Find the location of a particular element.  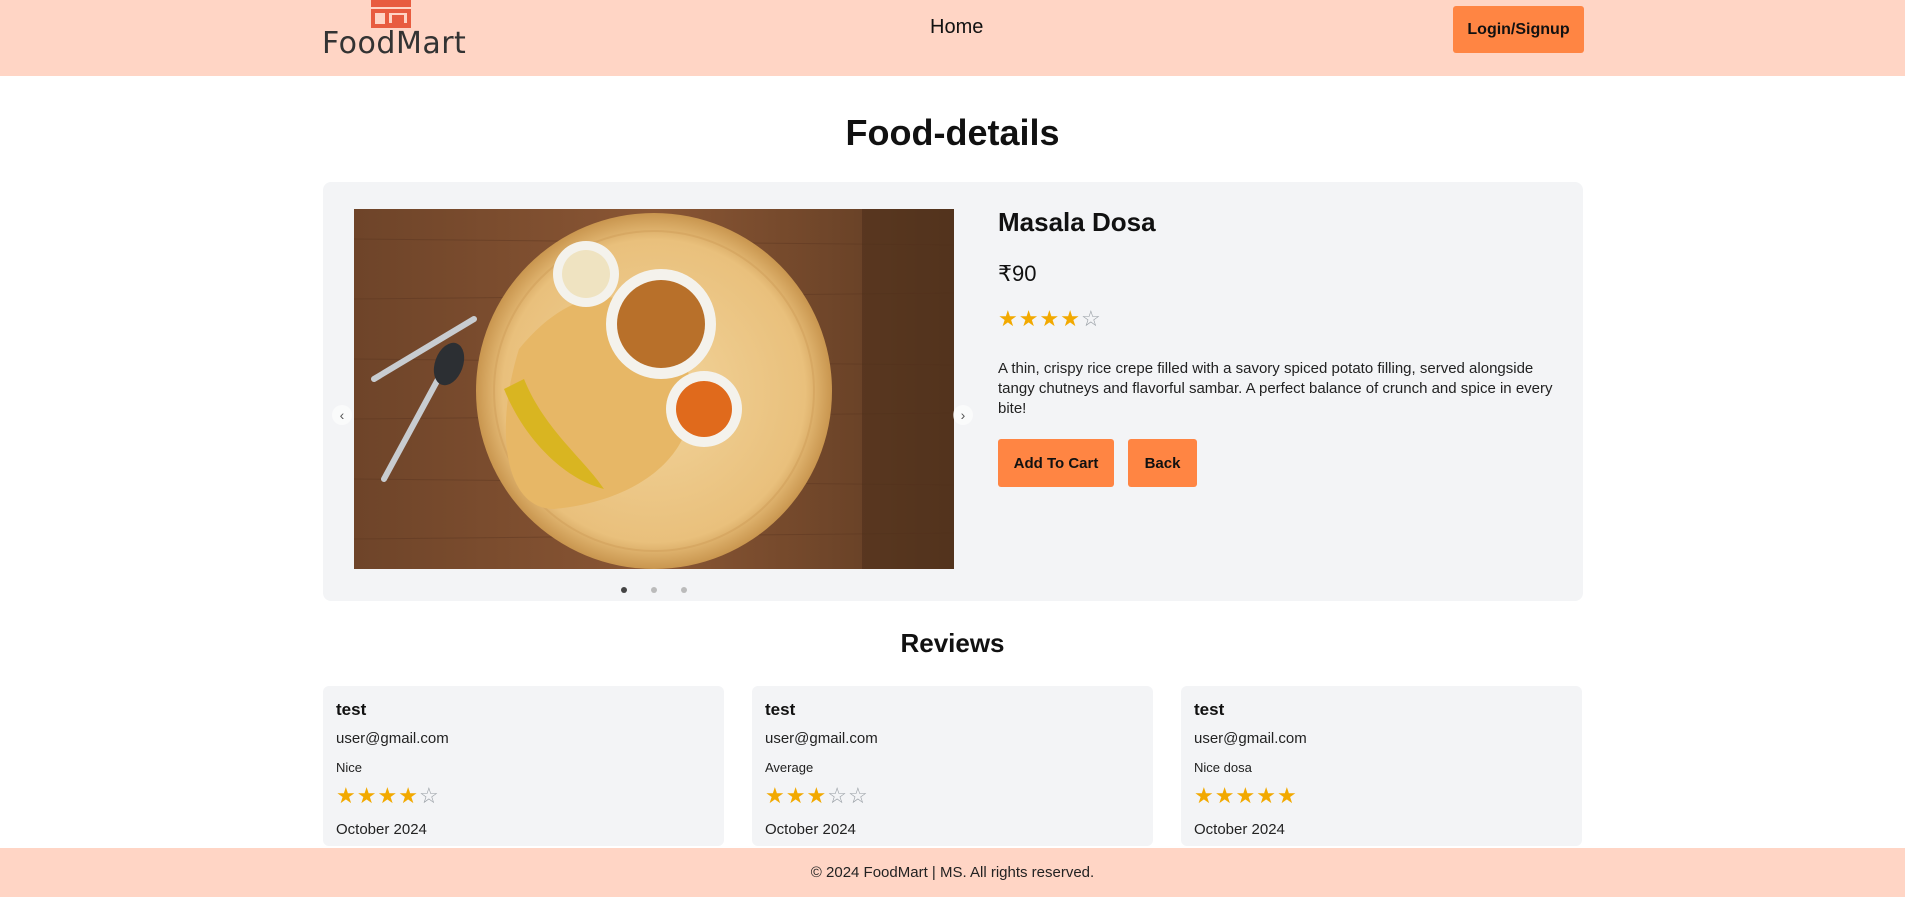

image-carousel: ‹ › is located at coordinates (652, 401).